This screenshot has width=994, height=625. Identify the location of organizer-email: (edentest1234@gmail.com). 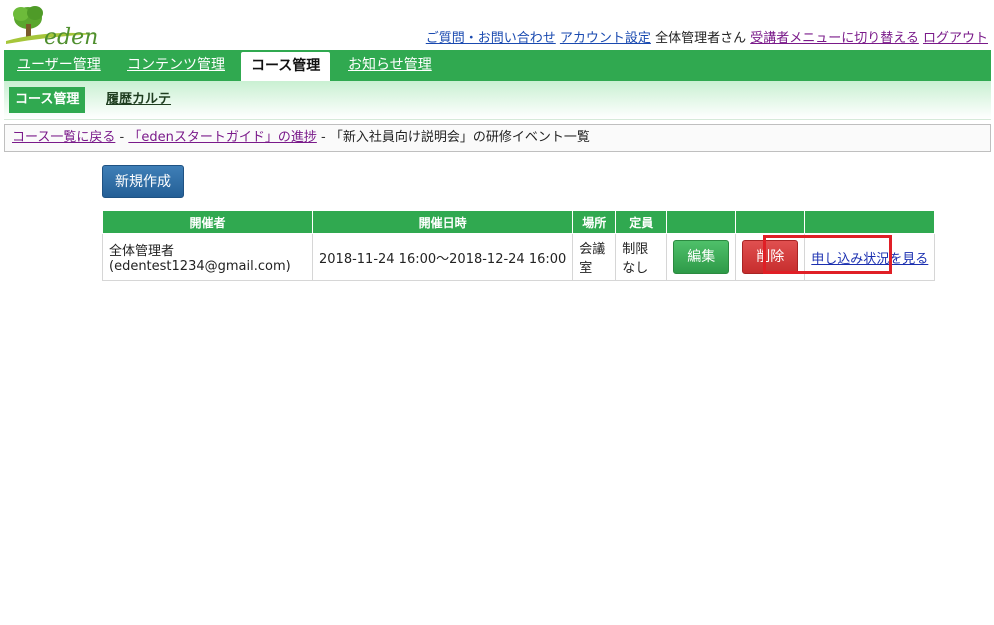
(200, 266).